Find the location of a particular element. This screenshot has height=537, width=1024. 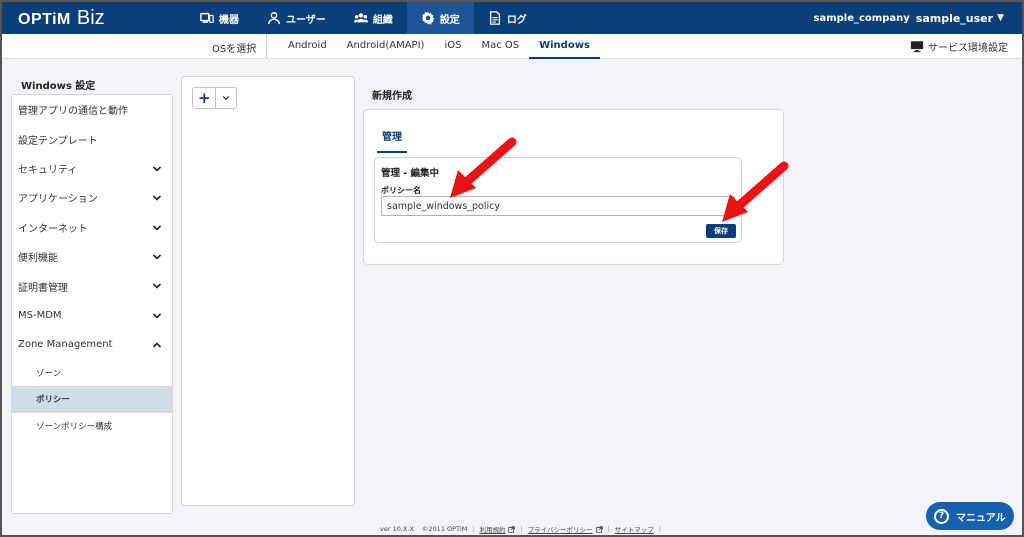

manual-label: マニュアル is located at coordinates (981, 518).